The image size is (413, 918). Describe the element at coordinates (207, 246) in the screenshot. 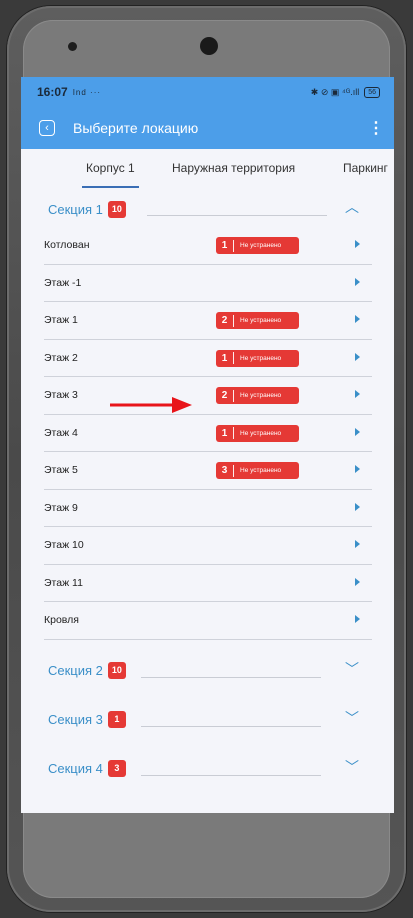

I see `floor-row: Котлован 1 Не устранено` at that location.